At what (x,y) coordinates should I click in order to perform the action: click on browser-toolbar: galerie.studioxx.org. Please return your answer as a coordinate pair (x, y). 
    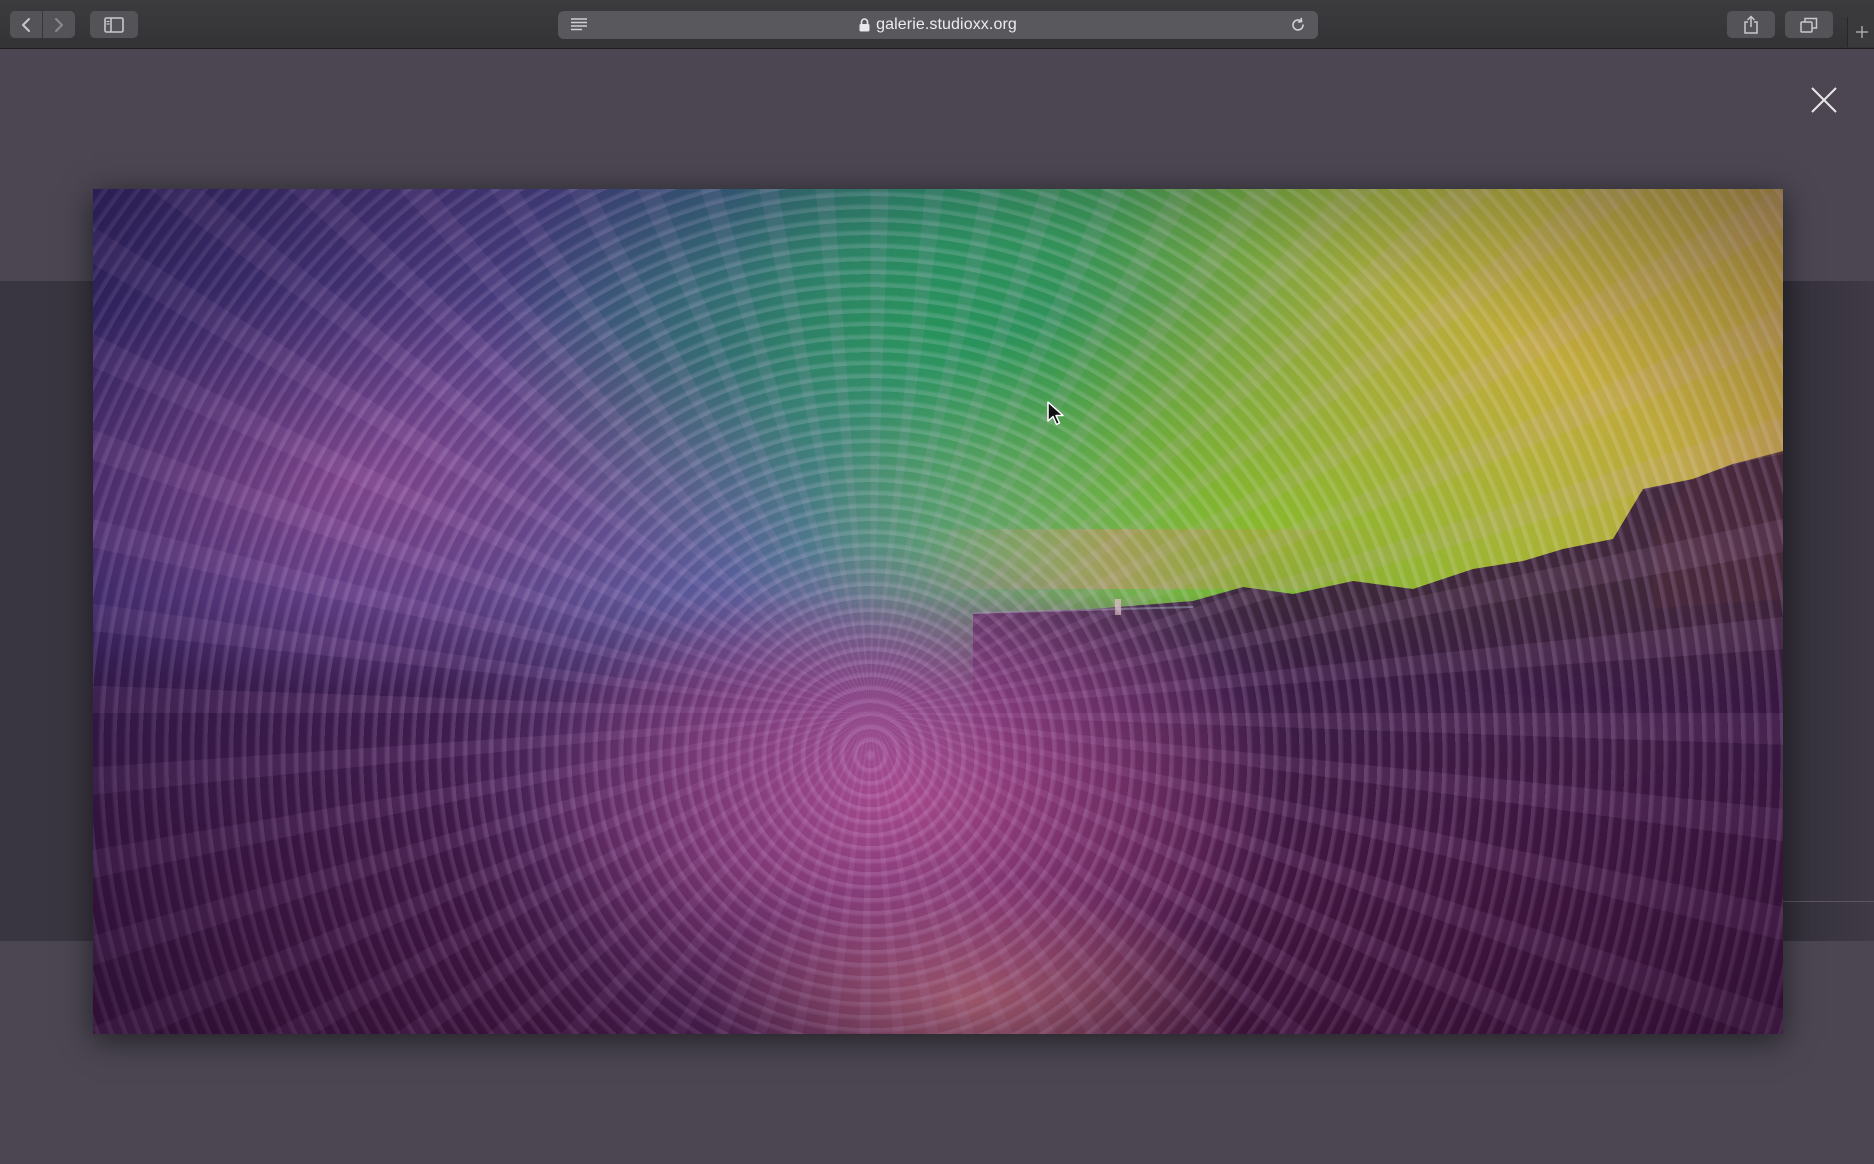
    Looking at the image, I should click on (937, 24).